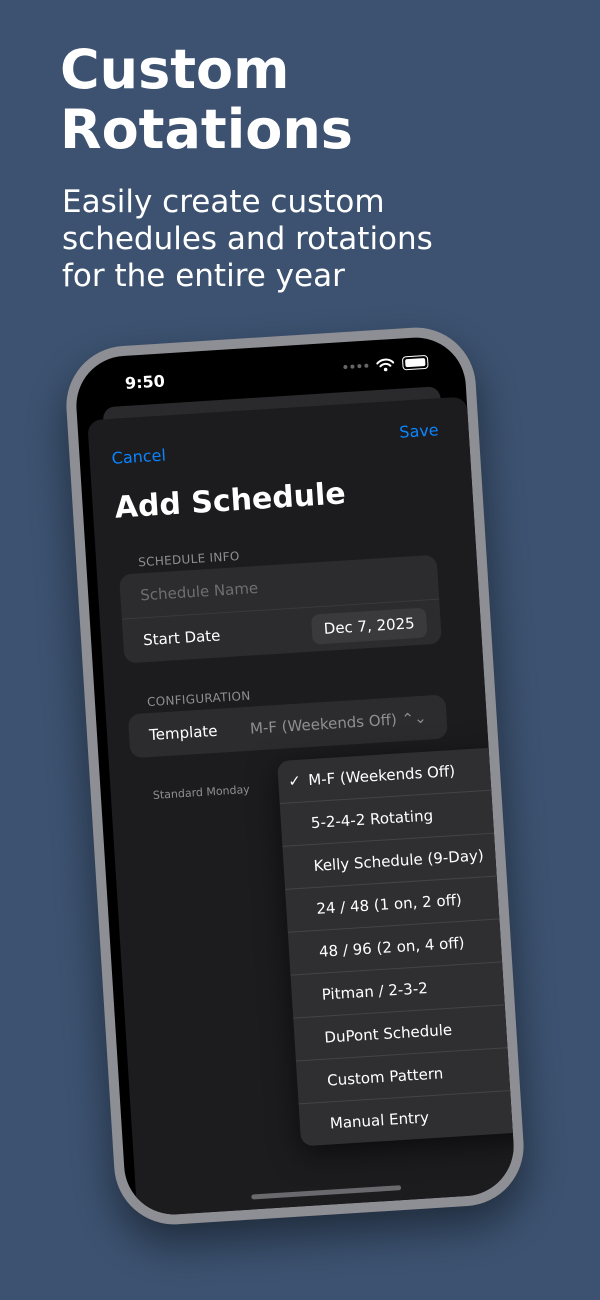 This screenshot has height=1300, width=600. Describe the element at coordinates (189, 559) in the screenshot. I see `section-header-schedule-info: SCHEDULE INFO` at that location.